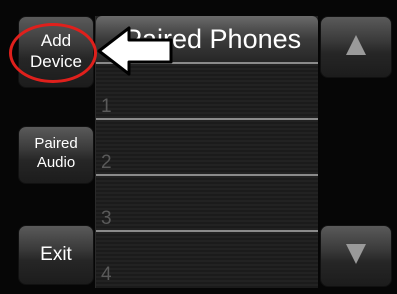 Image resolution: width=397 pixels, height=294 pixels. Describe the element at coordinates (135, 51) in the screenshot. I see `white-left-arrow-icon` at that location.